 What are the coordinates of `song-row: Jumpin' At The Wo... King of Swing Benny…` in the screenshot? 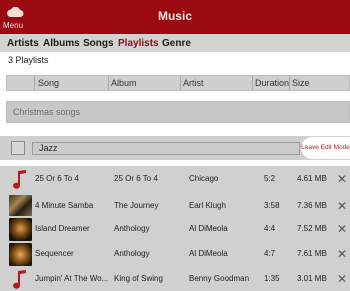 It's located at (175, 278).